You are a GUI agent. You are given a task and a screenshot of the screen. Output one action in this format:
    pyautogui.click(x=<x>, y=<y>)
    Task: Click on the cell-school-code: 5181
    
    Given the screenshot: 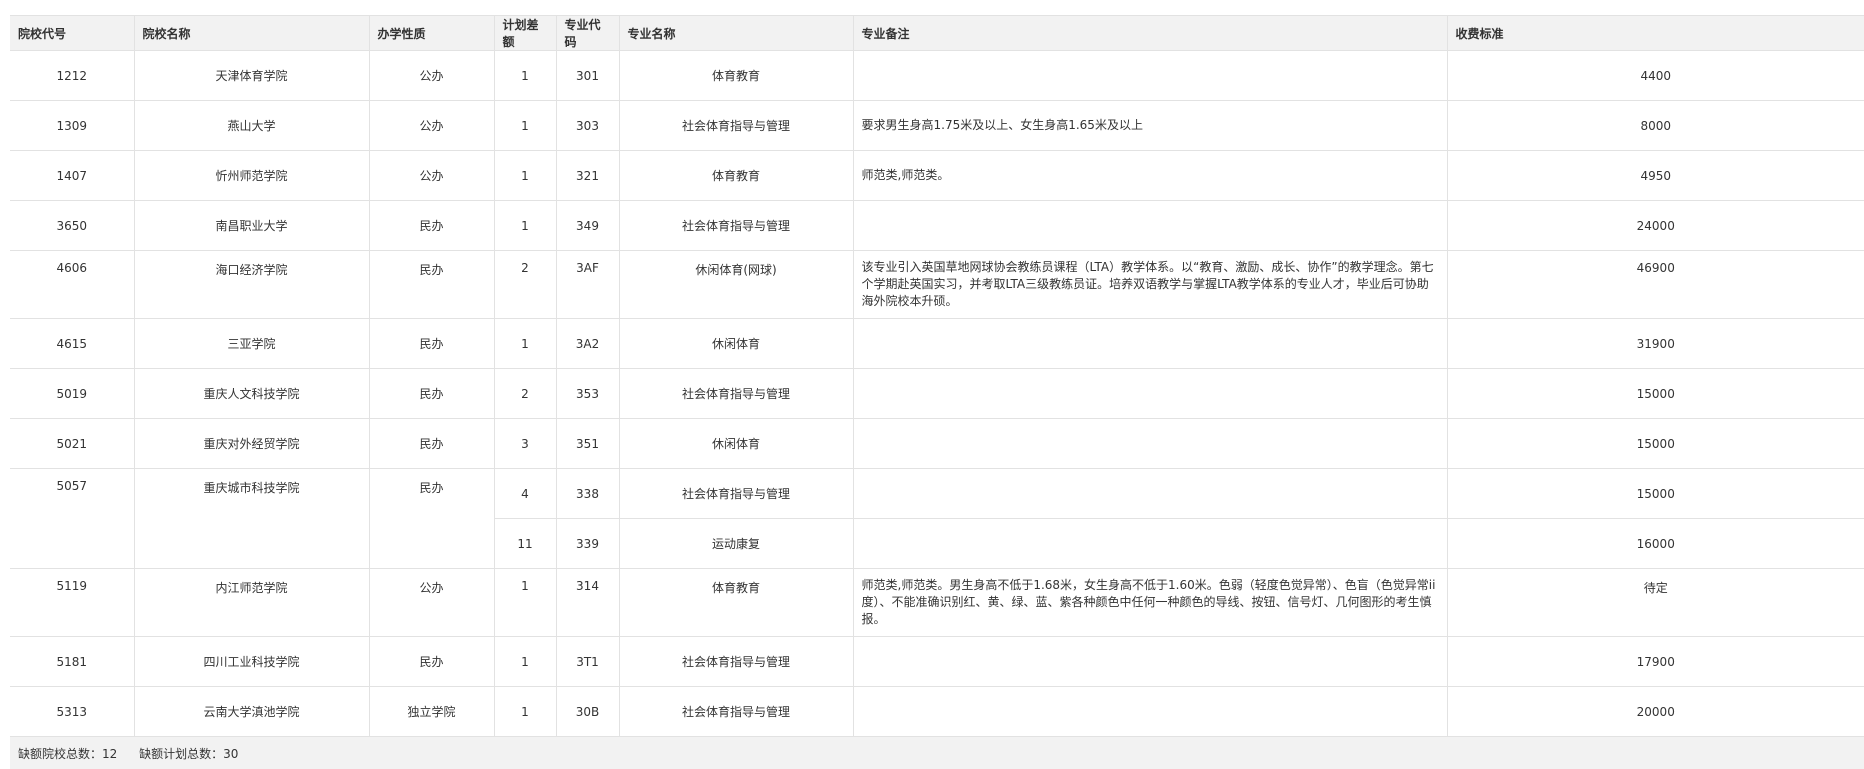 What is the action you would take?
    pyautogui.click(x=72, y=662)
    